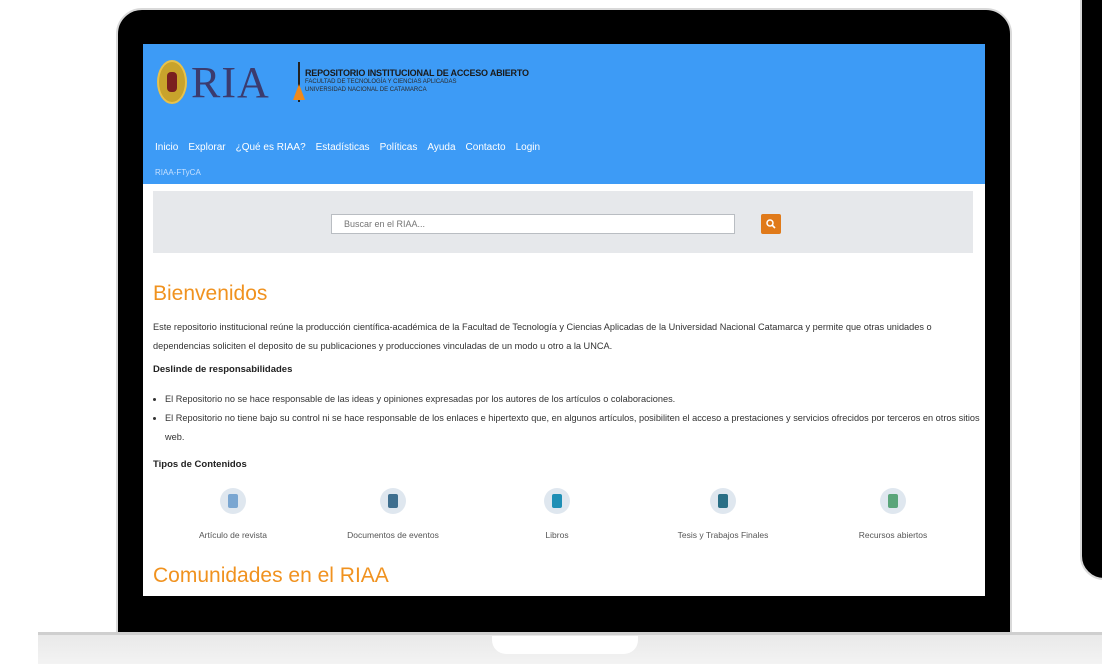 This screenshot has height=664, width=1102. I want to click on disclaimer-title: Deslinde de responsabilidades, so click(223, 369).